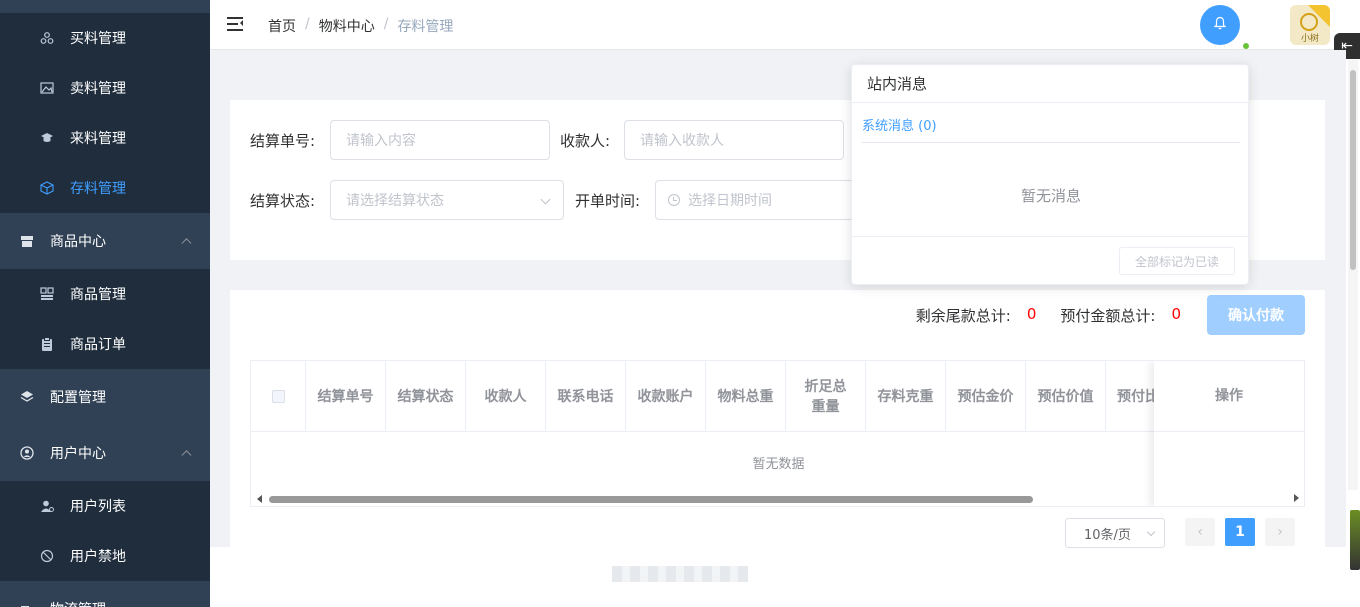  Describe the element at coordinates (235, 24) in the screenshot. I see `menu-toggle-icon` at that location.